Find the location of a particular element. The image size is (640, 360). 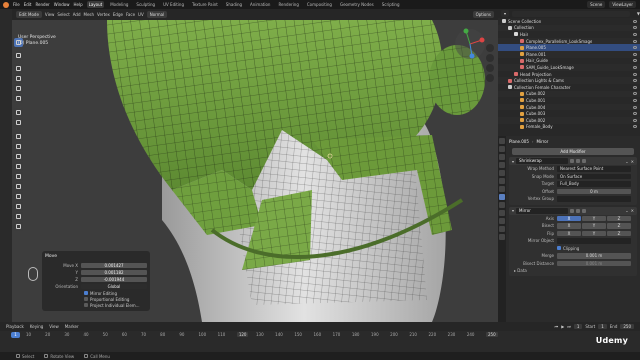

workspace-tab-texture-paint: Texture Paint is located at coordinates (205, 4).